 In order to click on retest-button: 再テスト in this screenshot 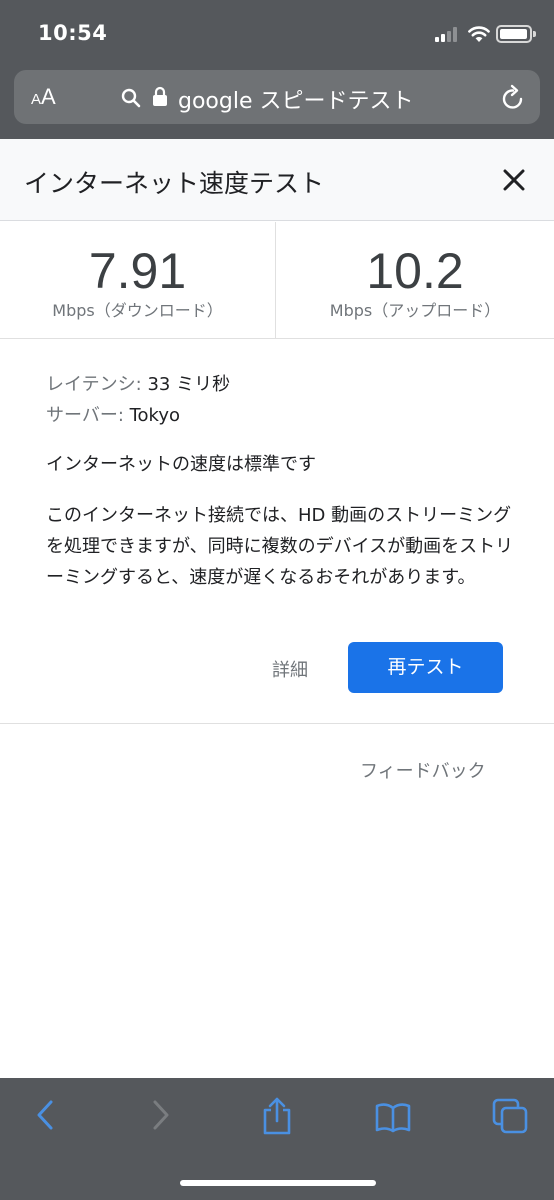, I will do `click(425, 667)`.